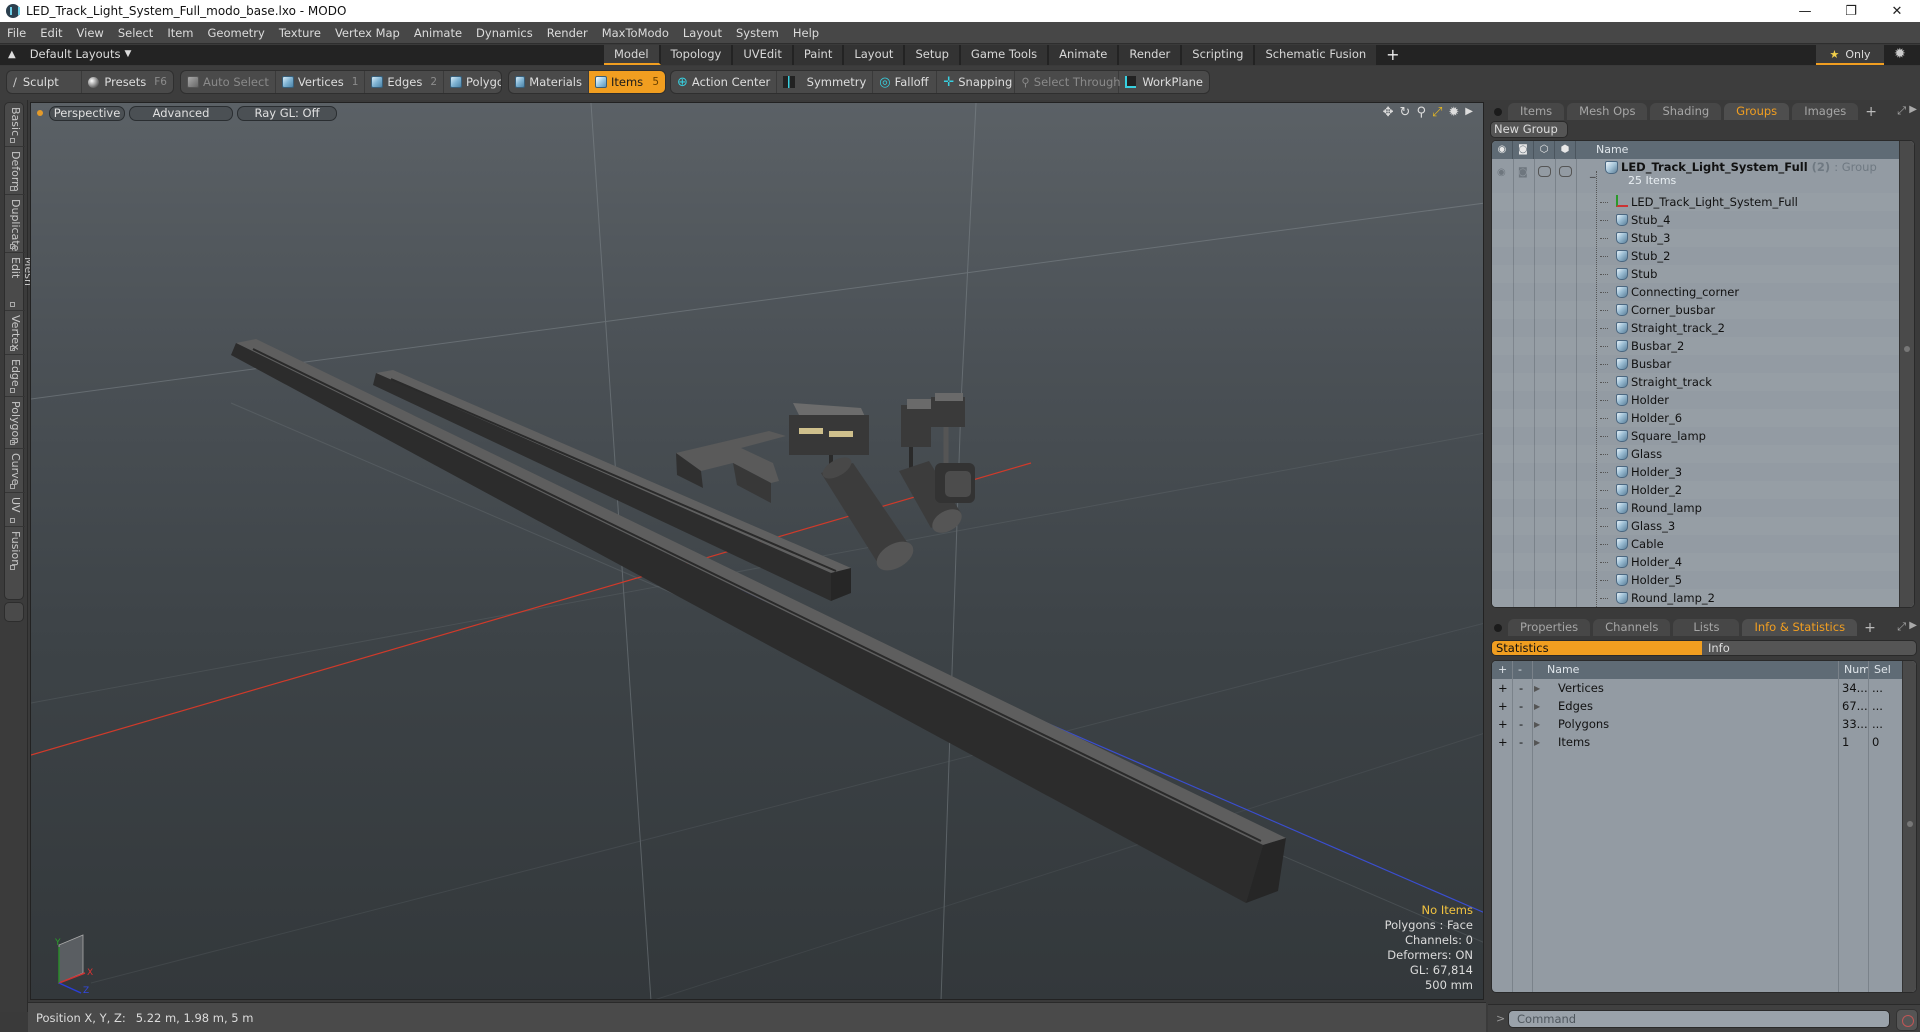  I want to click on group-child-row: Straight_track_2, so click(1696, 328).